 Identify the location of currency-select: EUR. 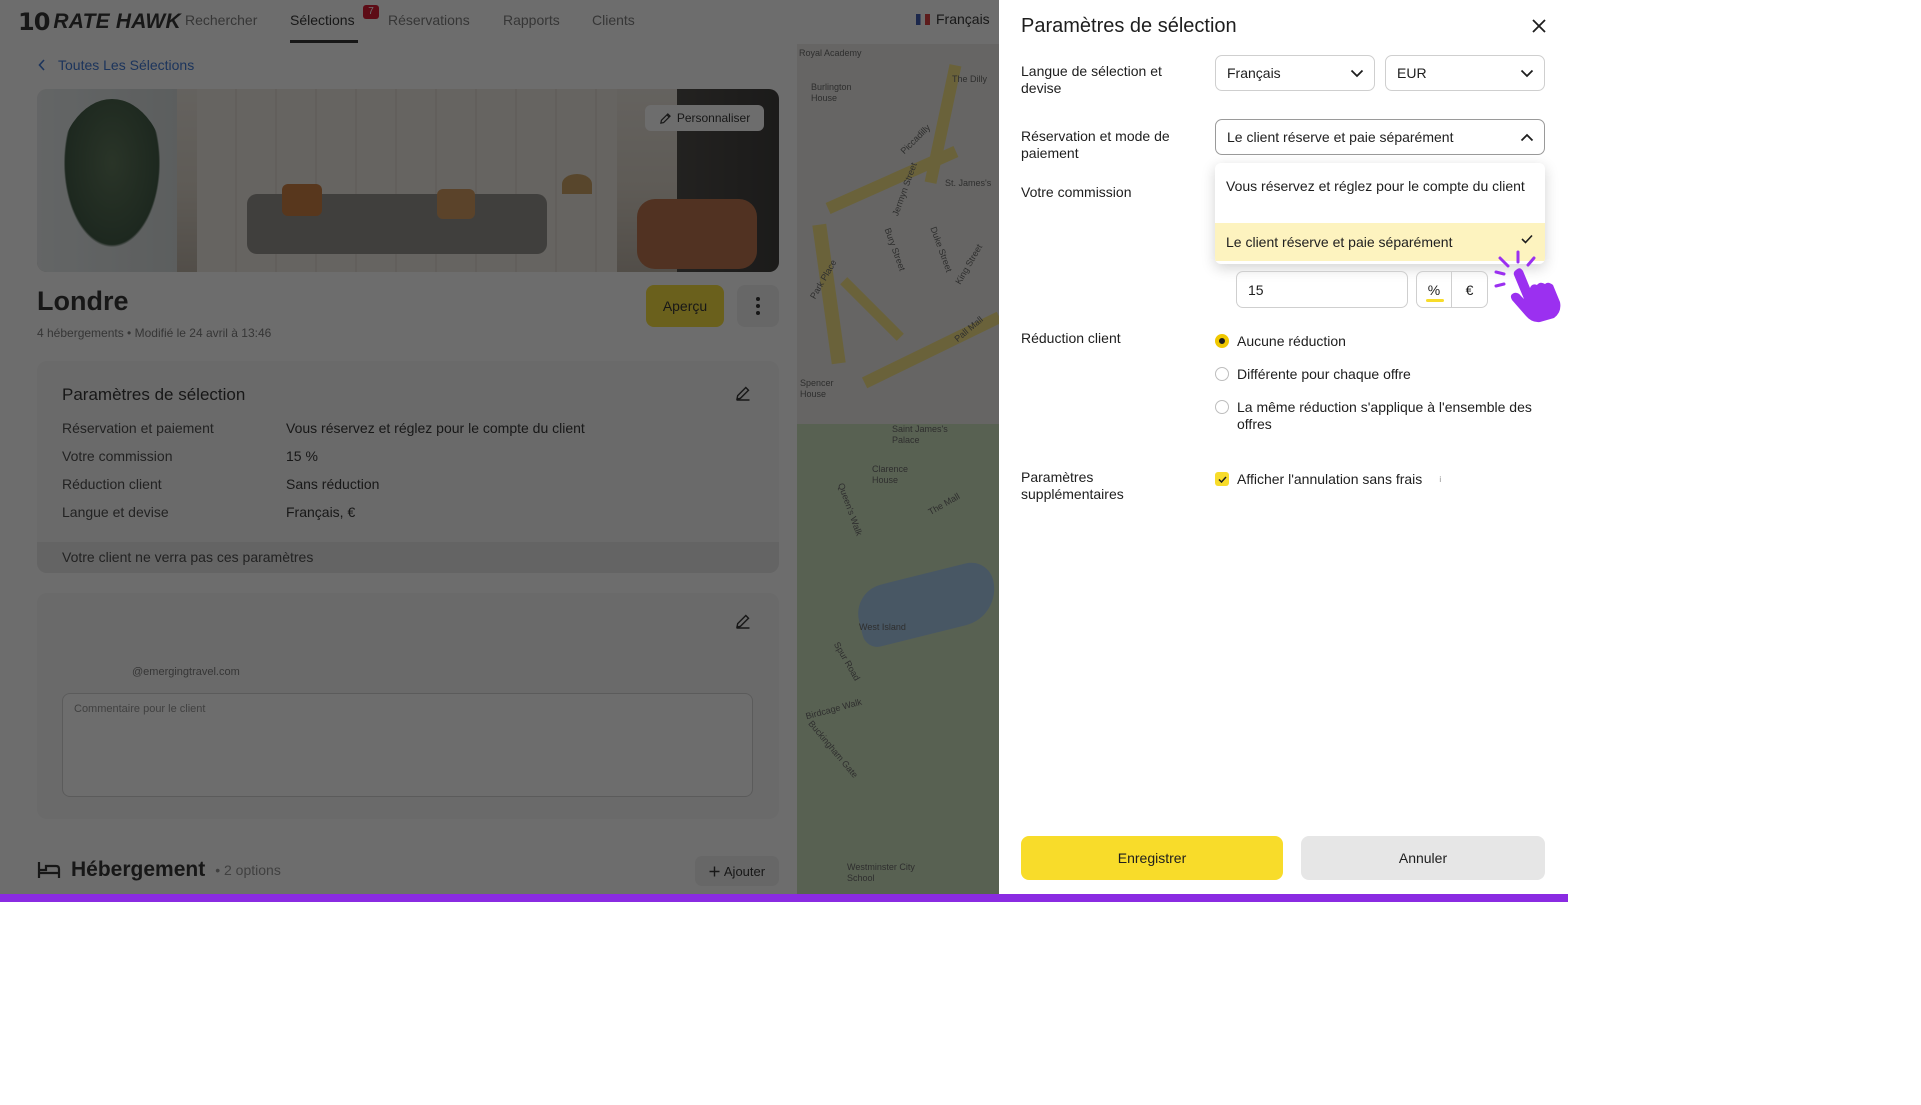
(1465, 73).